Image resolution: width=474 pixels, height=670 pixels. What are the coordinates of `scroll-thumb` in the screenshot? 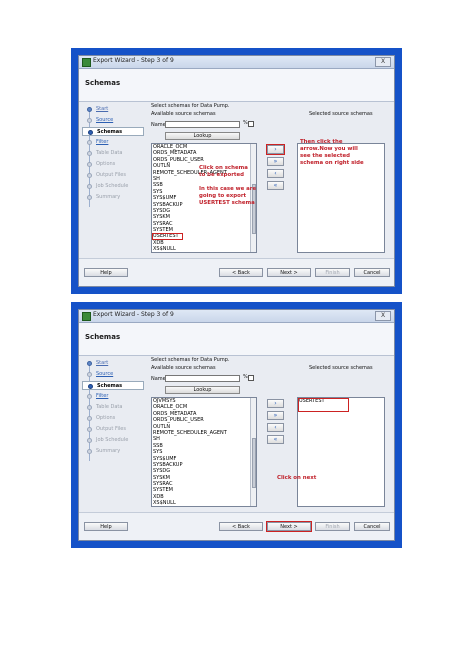 It's located at (254, 463).